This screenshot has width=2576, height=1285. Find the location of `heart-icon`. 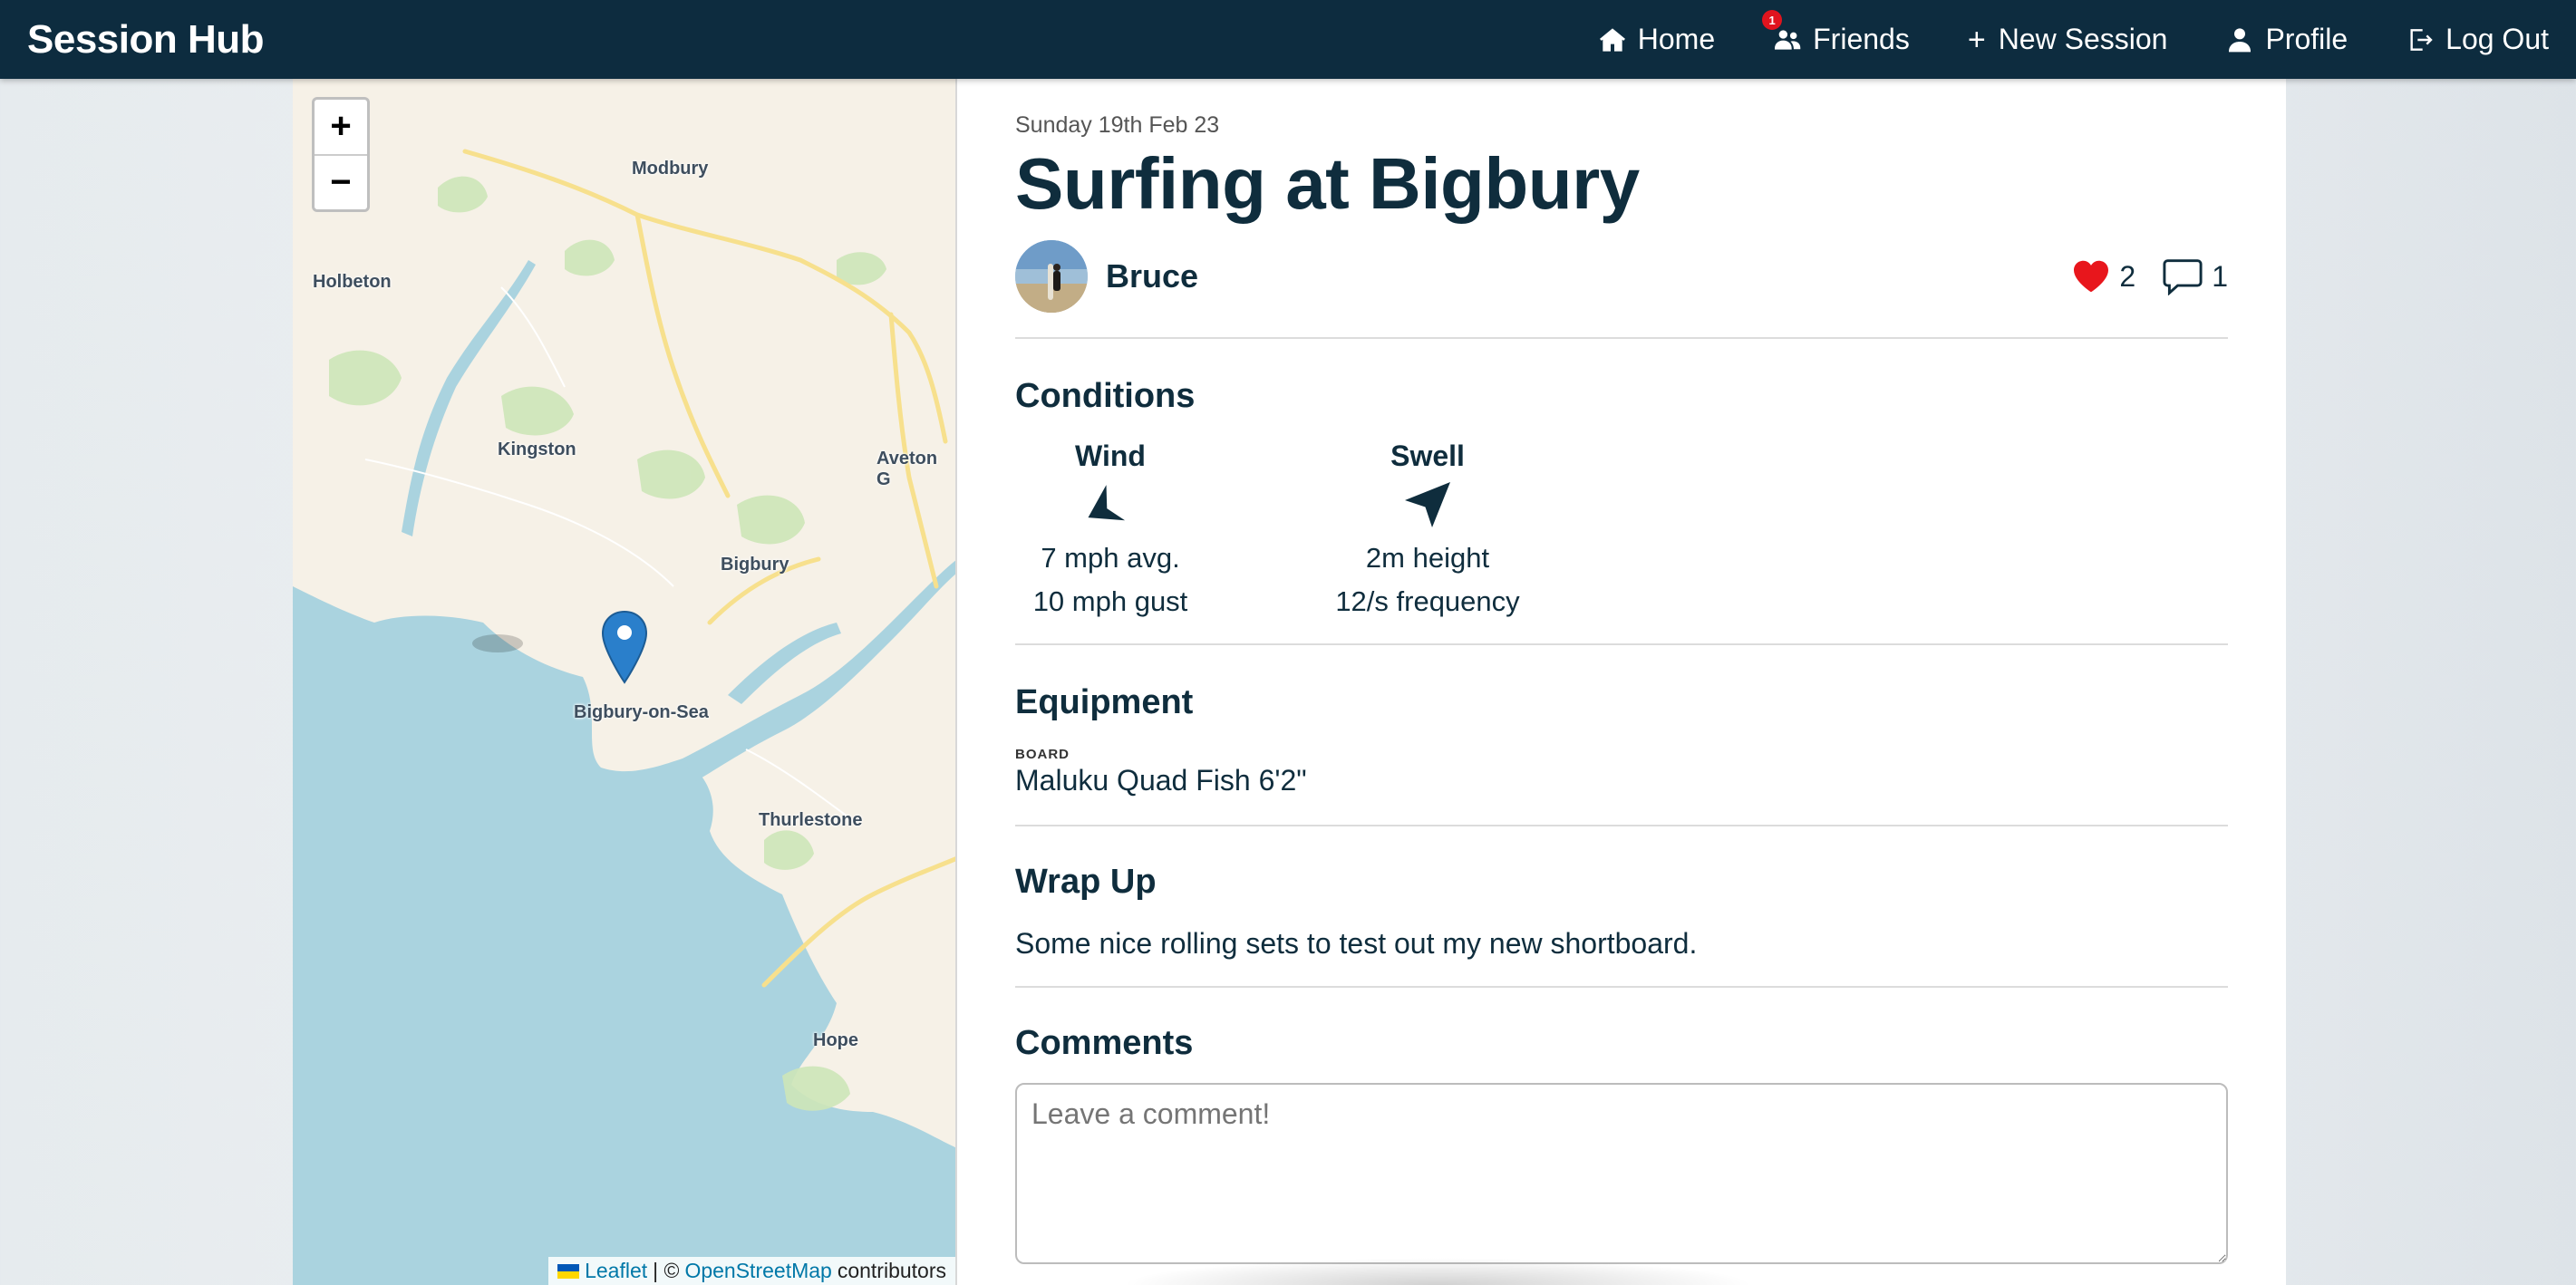

heart-icon is located at coordinates (2091, 277).